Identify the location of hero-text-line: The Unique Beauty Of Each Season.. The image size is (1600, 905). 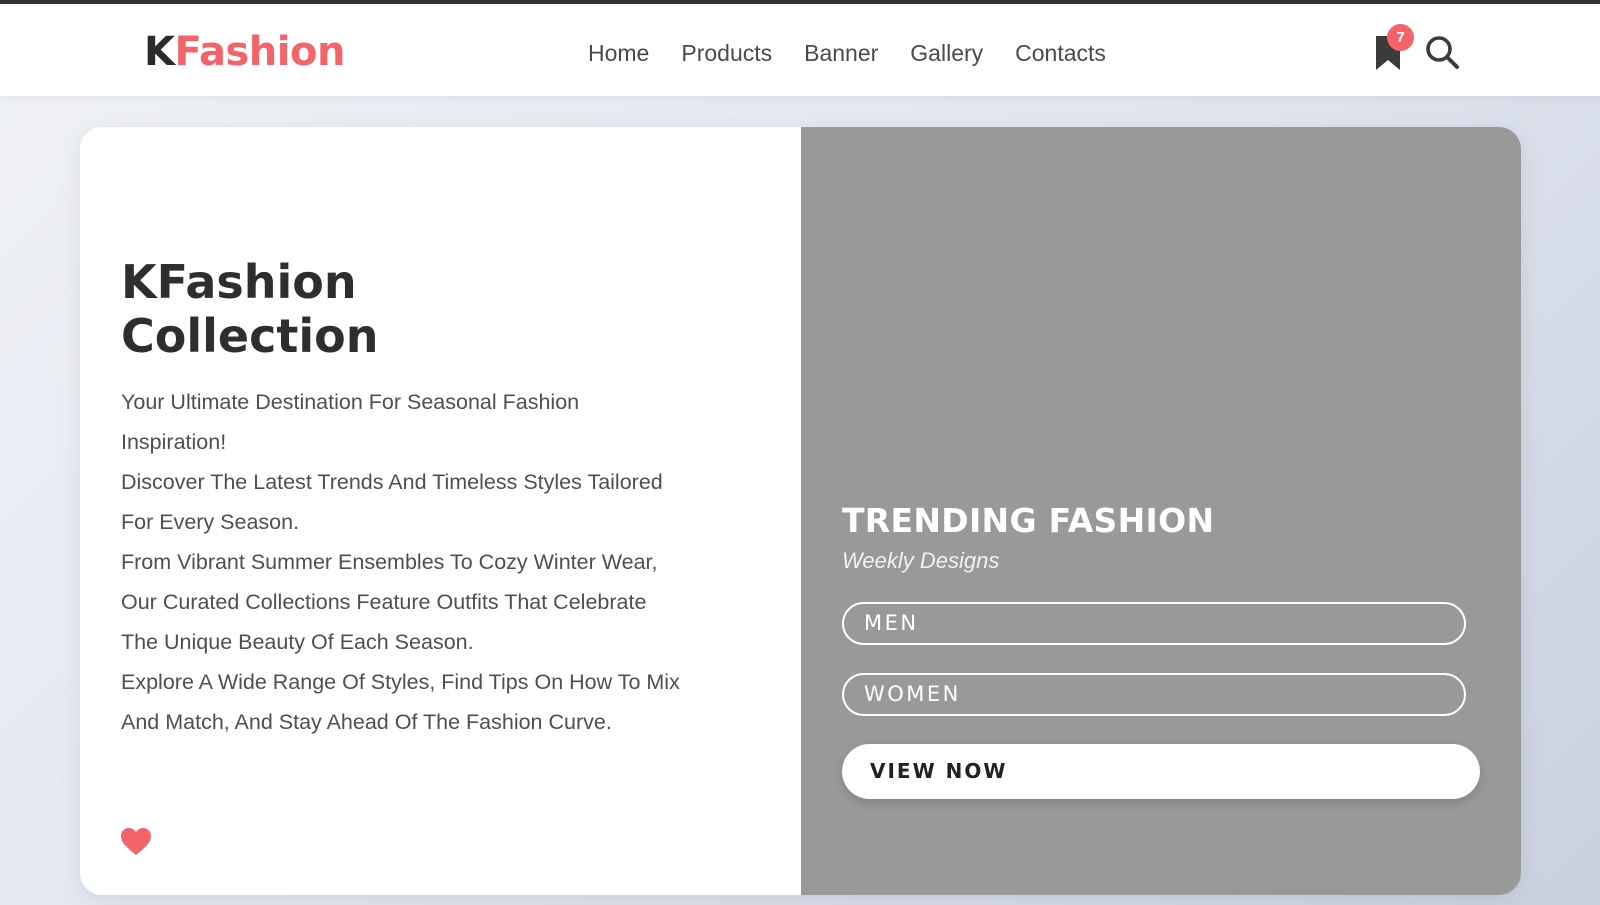
(297, 642).